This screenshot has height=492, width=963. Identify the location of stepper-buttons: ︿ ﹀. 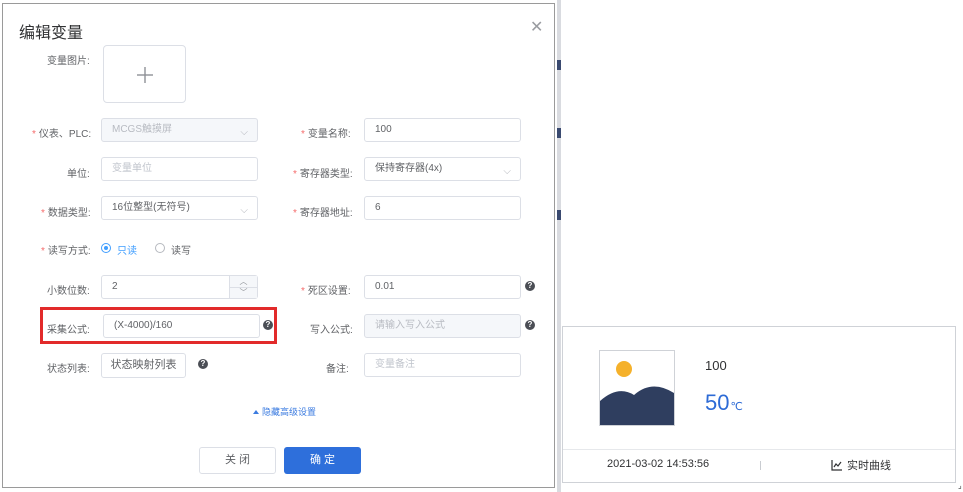
(243, 287).